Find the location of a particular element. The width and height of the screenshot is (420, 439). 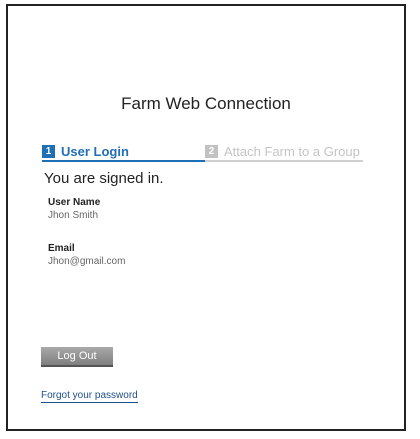

signed-in-message: You are signed in. is located at coordinates (104, 178).